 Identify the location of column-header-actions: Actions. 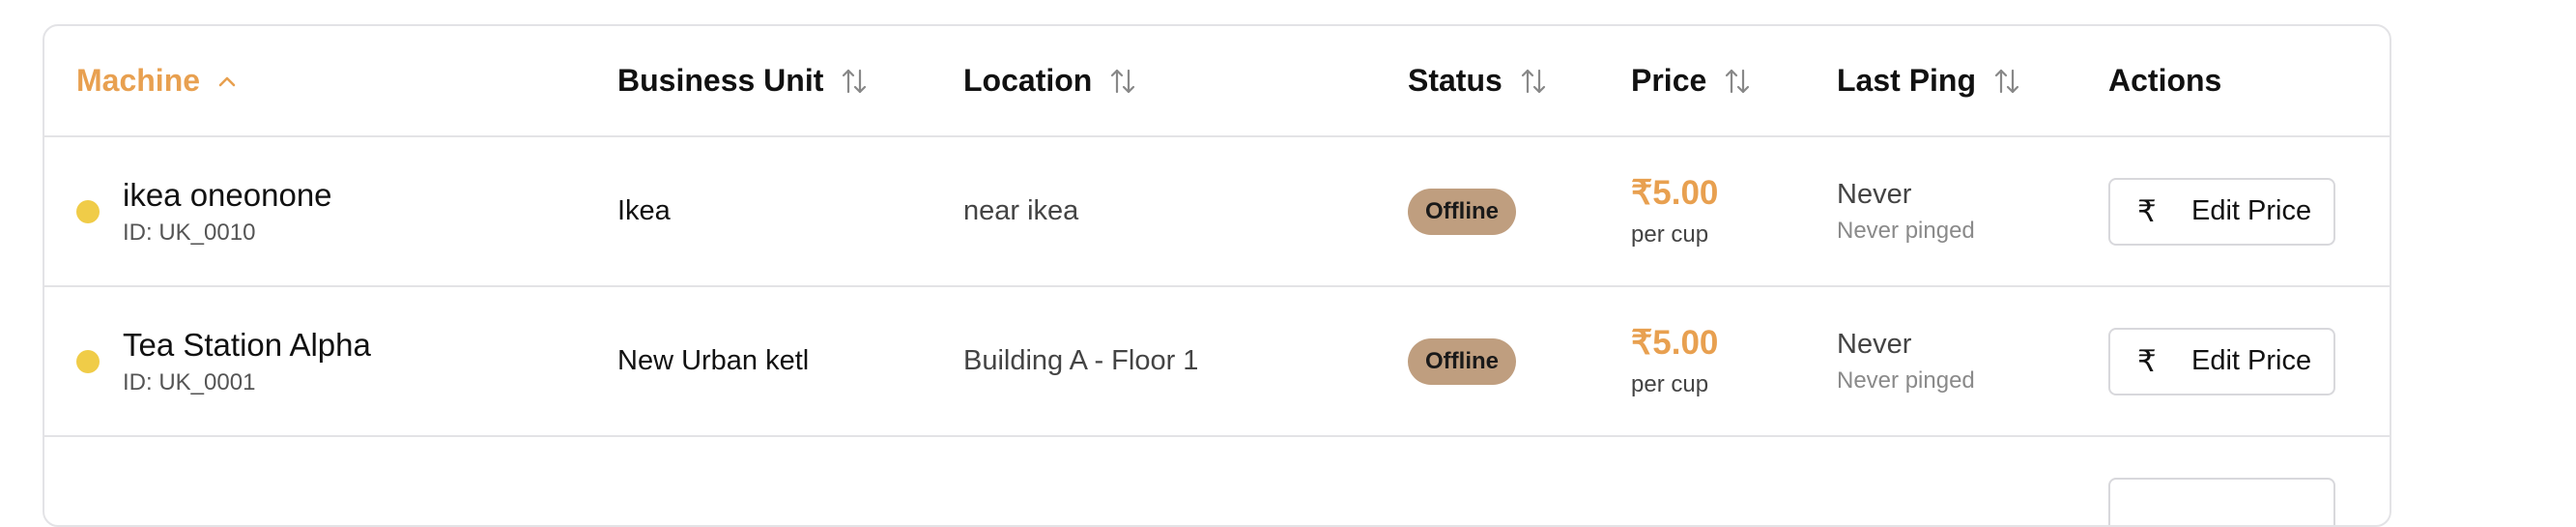
(2165, 80).